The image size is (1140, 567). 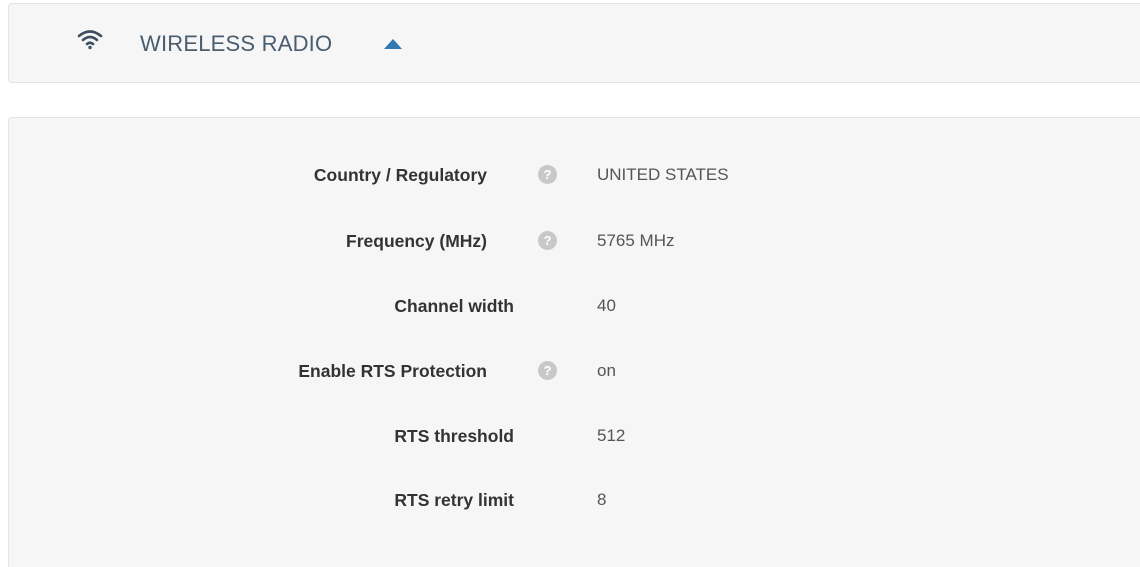 I want to click on setting-row-rts-retry-limit: RTS retry limit 8, so click(x=559, y=500).